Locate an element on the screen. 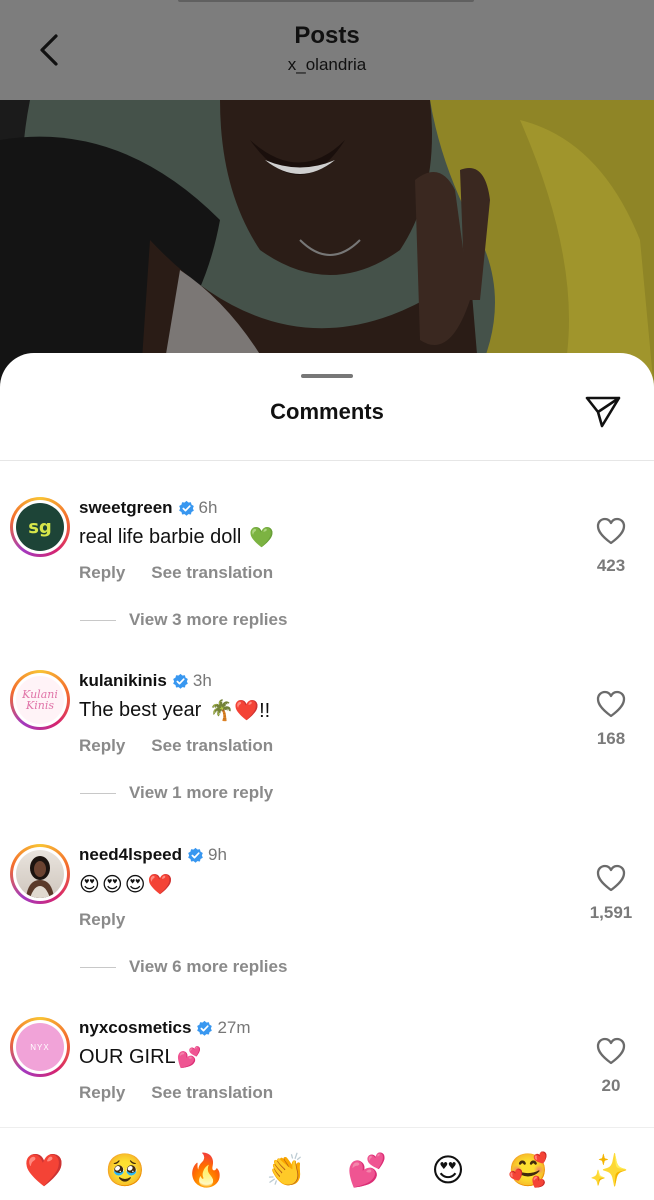 This screenshot has height=1200, width=654. view-more-replies: View 3 more replies is located at coordinates (183, 620).